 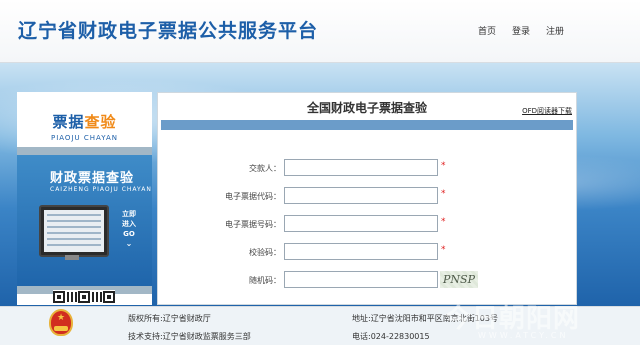 What do you see at coordinates (92, 178) in the screenshot?
I see `banner-title: 财政票据查验` at bounding box center [92, 178].